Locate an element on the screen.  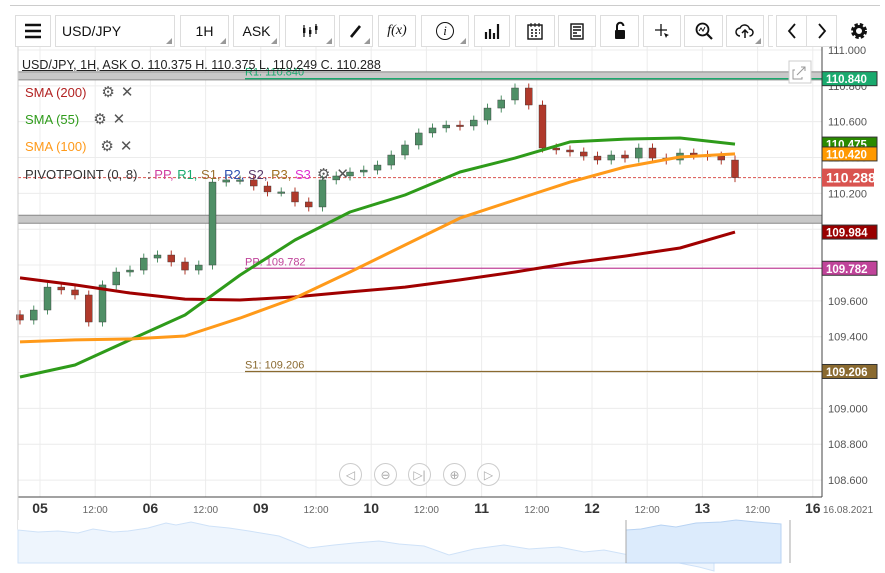
price-tag-text: 110.420 is located at coordinates (846, 155).